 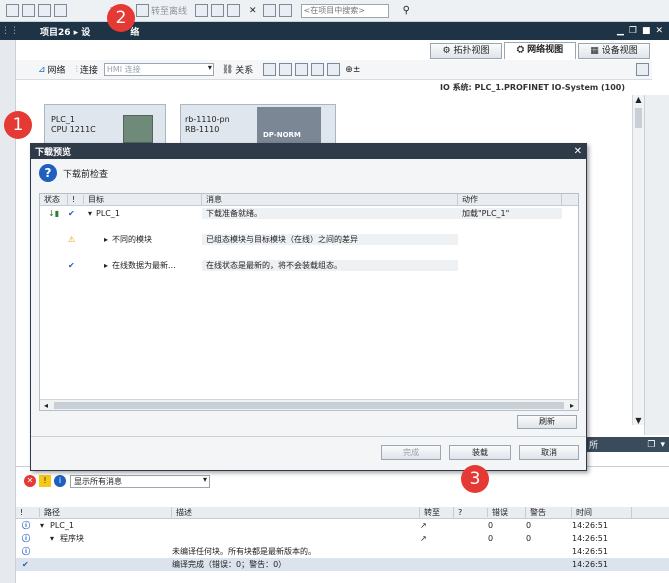 I want to click on ok-check-icon: ✔, so click(x=71, y=265).